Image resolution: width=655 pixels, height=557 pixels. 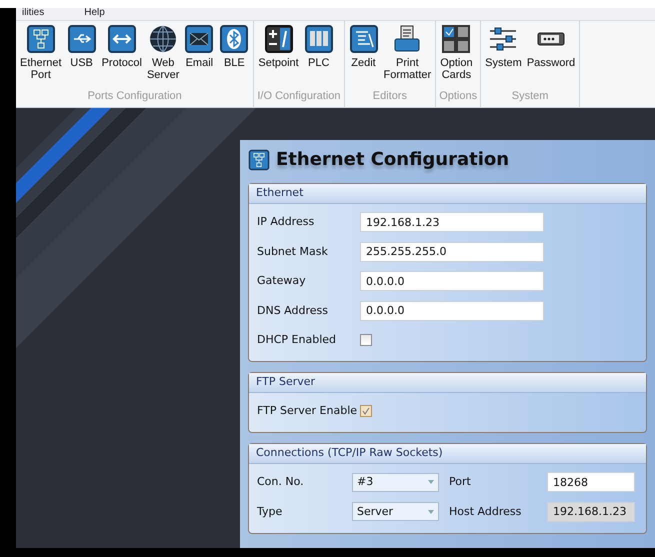 I want to click on ribbon-button: Web Server, so click(x=163, y=56).